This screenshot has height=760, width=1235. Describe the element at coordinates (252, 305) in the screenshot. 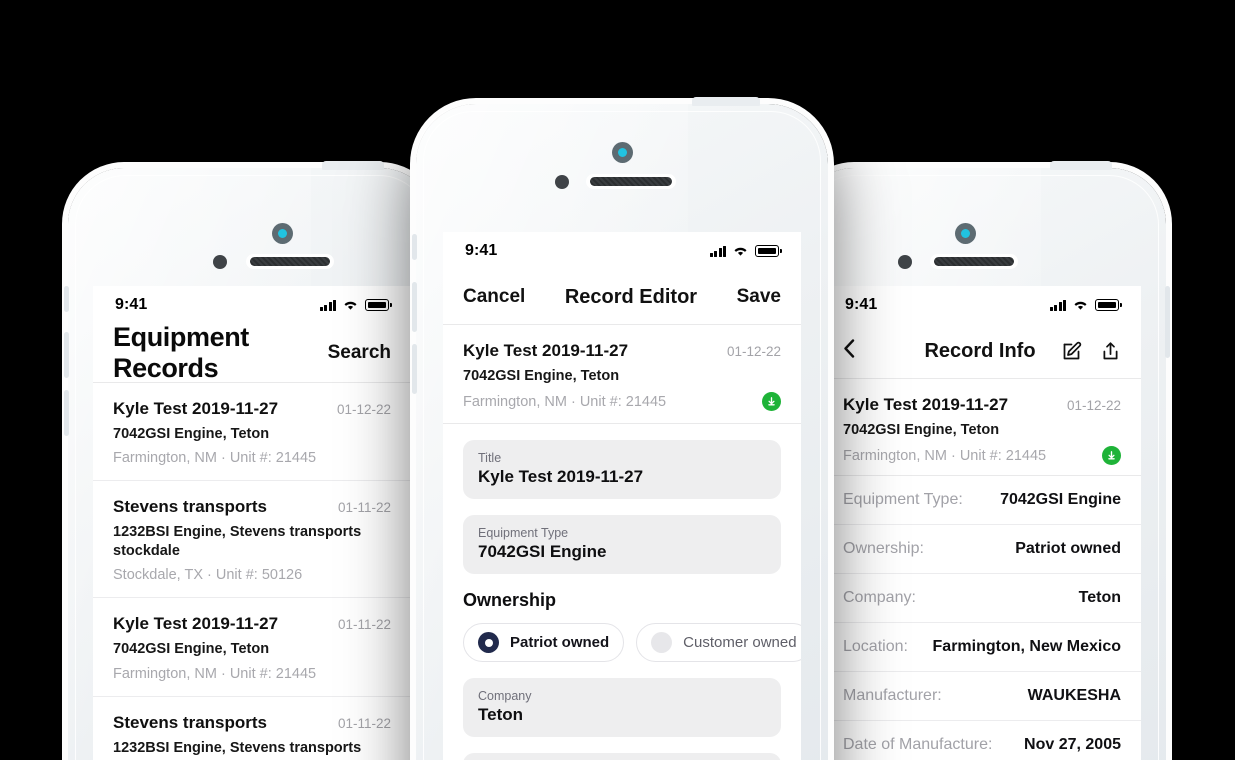

I see `status-bar-left: 9:41` at that location.